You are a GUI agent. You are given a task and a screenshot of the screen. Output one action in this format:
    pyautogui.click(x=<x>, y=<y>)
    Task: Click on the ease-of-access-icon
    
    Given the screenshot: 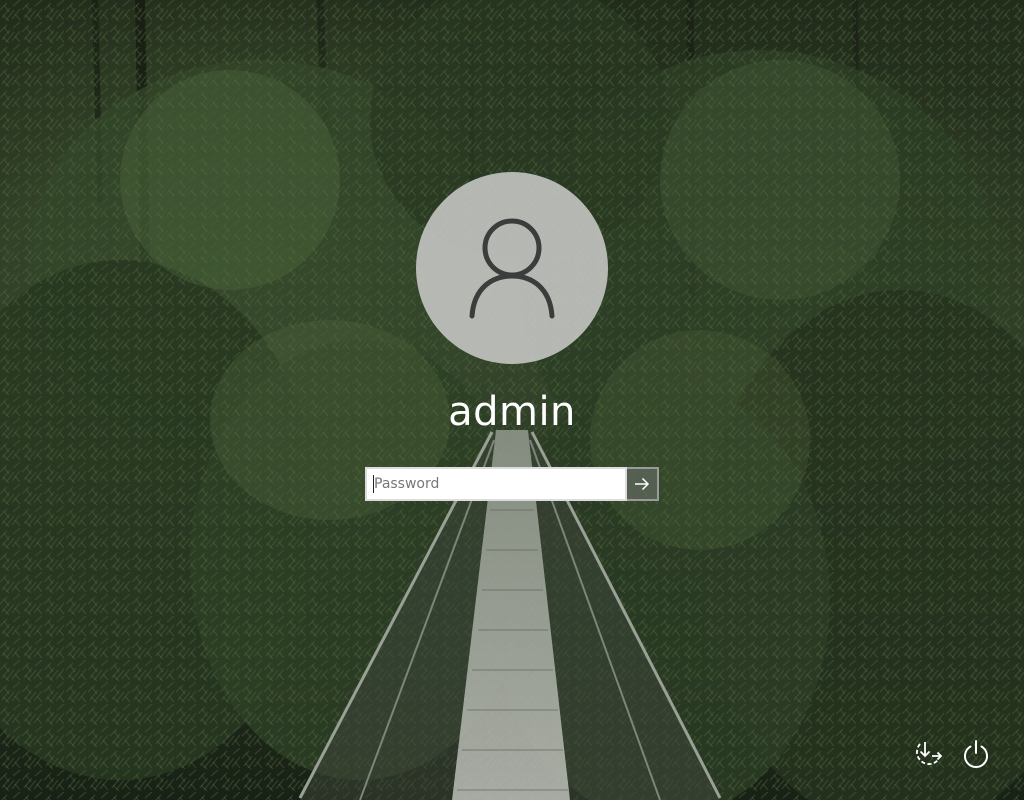 What is the action you would take?
    pyautogui.click(x=929, y=753)
    